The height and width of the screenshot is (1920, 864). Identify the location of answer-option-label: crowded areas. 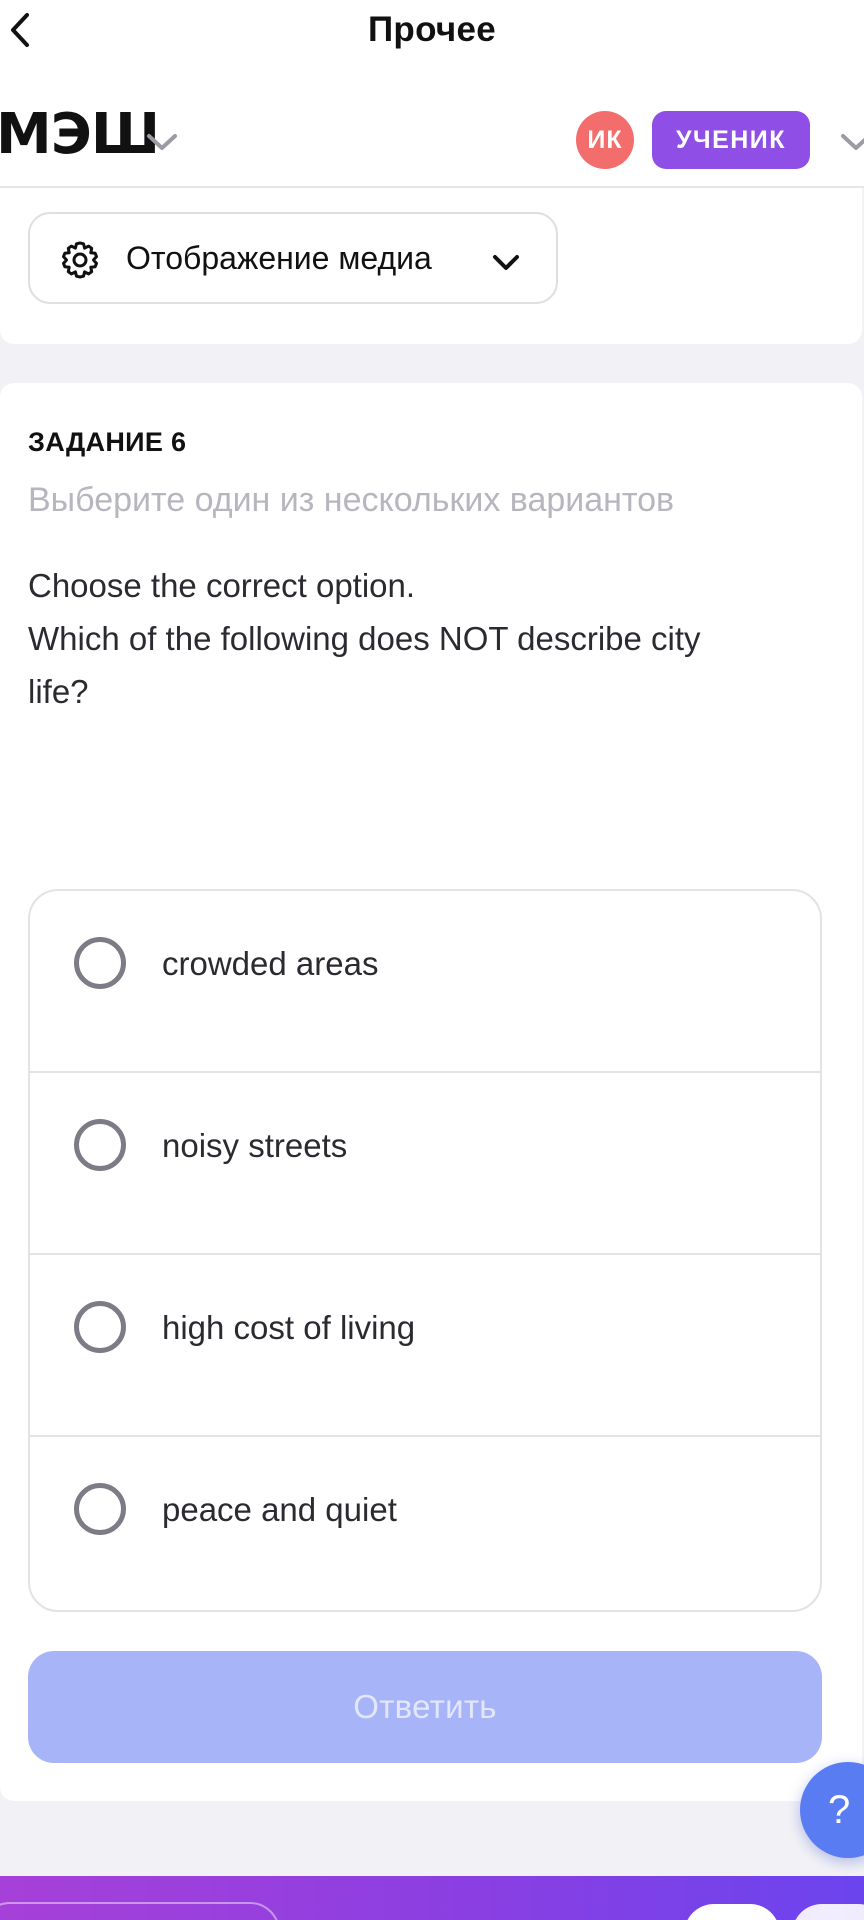
(270, 963).